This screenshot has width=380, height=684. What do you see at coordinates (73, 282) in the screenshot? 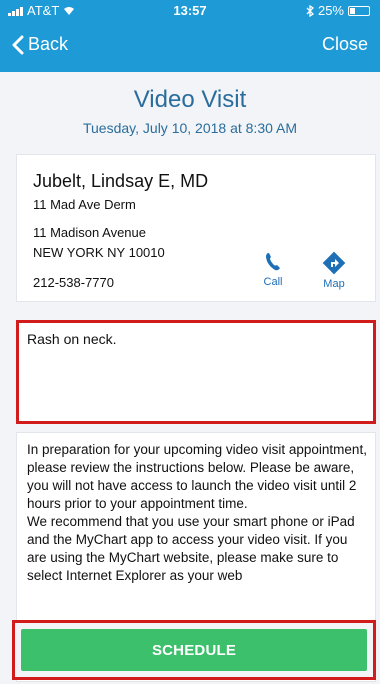
I see `provider-phone: 212-538-7770` at bounding box center [73, 282].